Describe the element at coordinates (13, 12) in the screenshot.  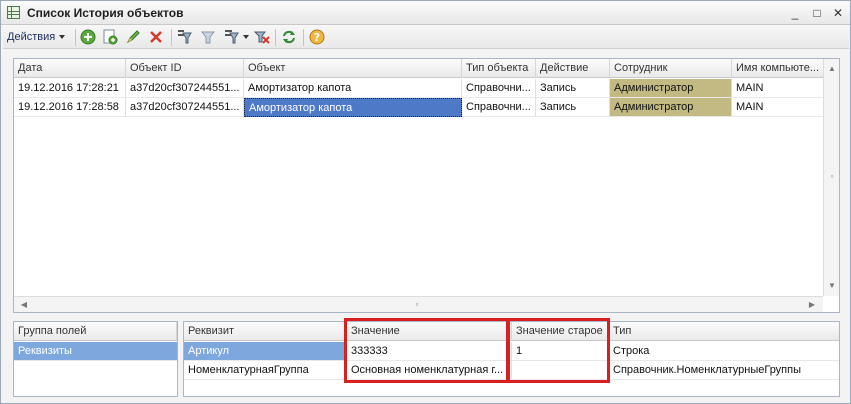
I see `table-icon` at that location.